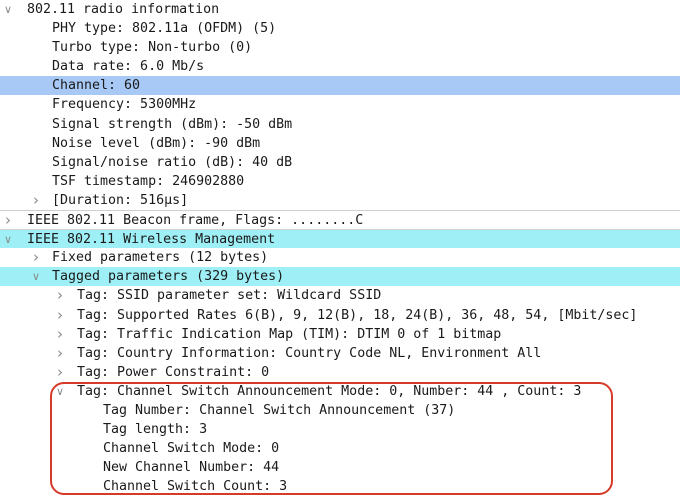 The width and height of the screenshot is (680, 500). Describe the element at coordinates (340, 429) in the screenshot. I see `tree-row-csa-tag-length: Tag length: 3` at that location.